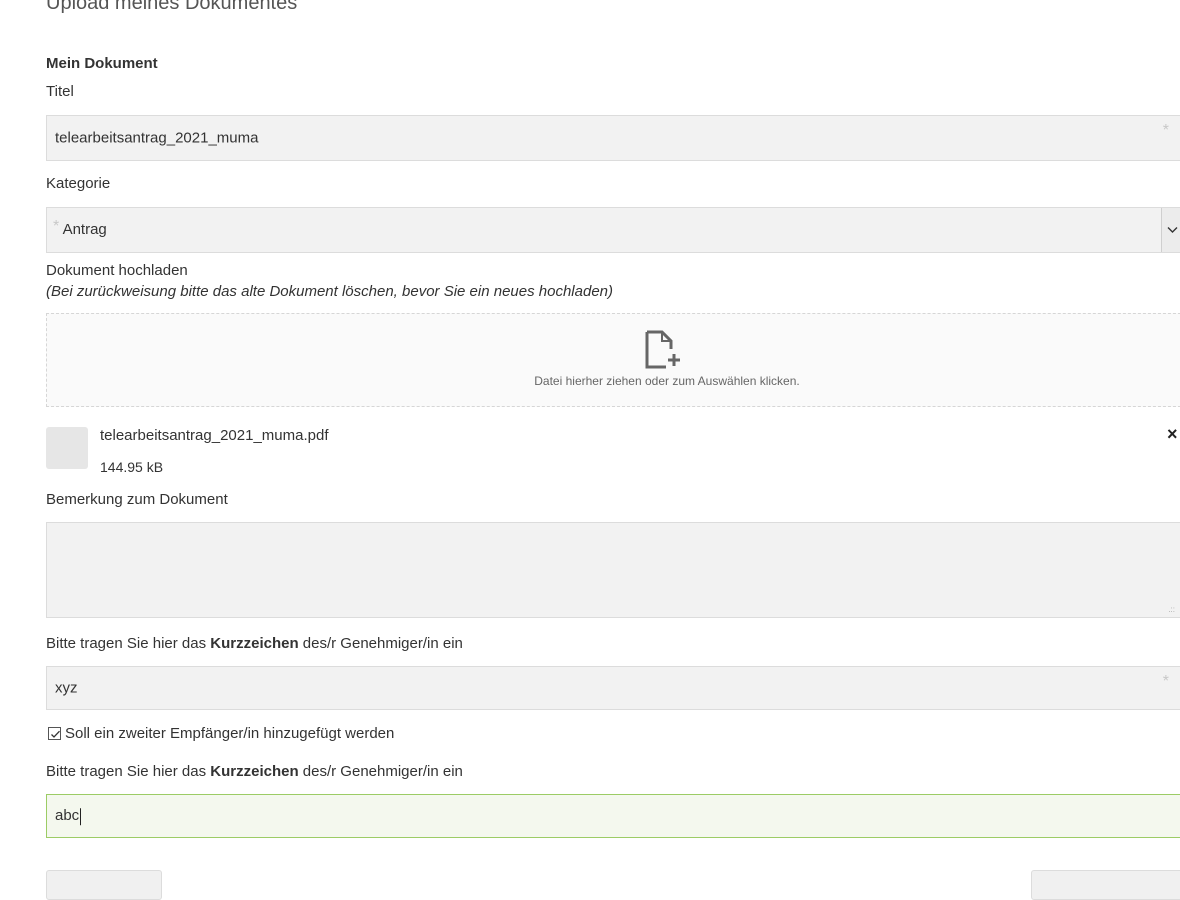  What do you see at coordinates (128, 643) in the screenshot?
I see `approver-label-pre: Bitte tragen Sie hier das` at bounding box center [128, 643].